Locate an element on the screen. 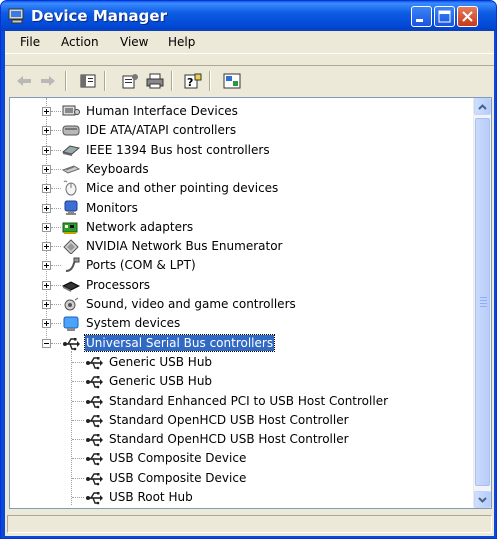 Image resolution: width=499 pixels, height=541 pixels. back-button is located at coordinates (24, 81).